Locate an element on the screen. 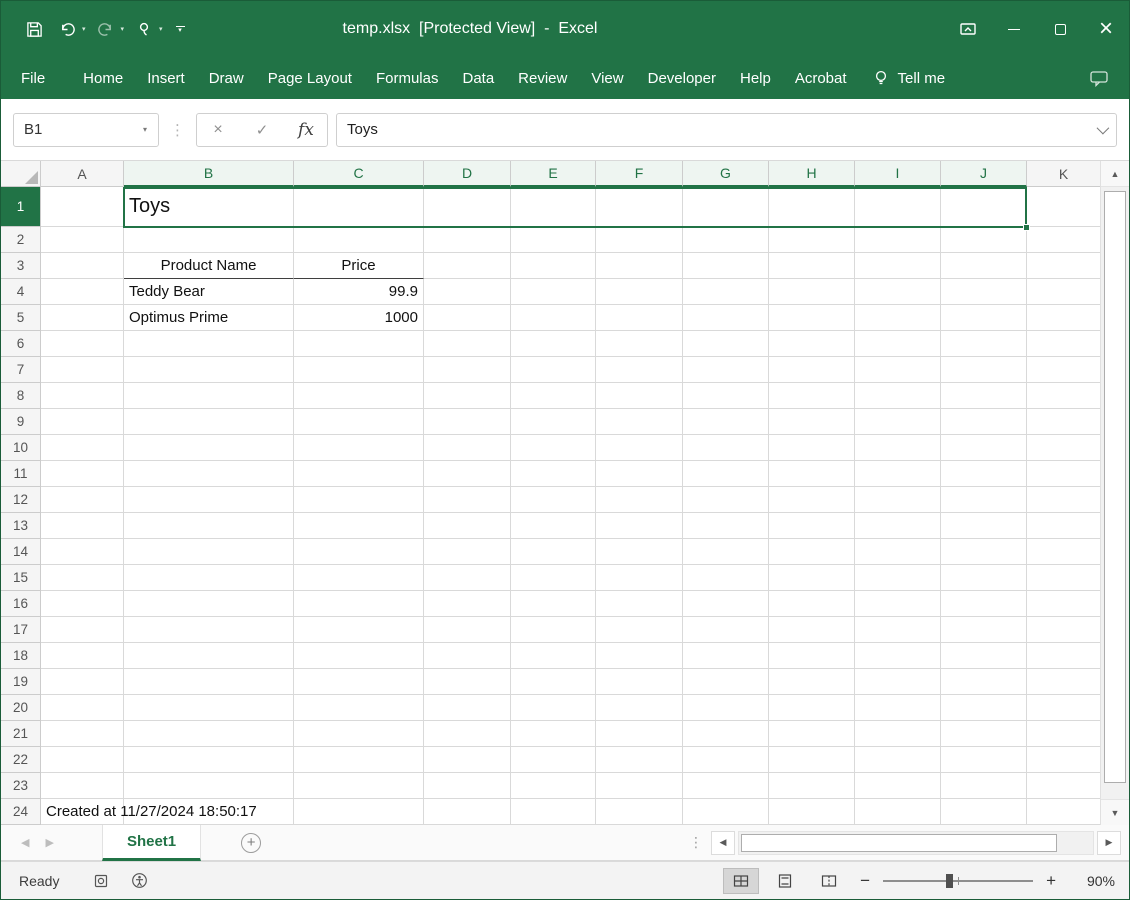 Image resolution: width=1130 pixels, height=900 pixels. formula-bar-expand-button is located at coordinates (1101, 128).